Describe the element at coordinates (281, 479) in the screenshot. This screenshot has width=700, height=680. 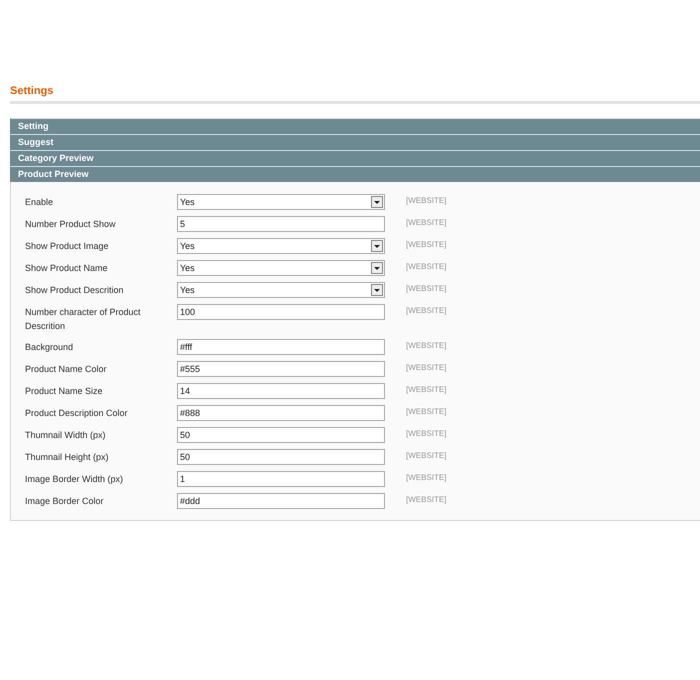
I see `input-field: 1` at that location.